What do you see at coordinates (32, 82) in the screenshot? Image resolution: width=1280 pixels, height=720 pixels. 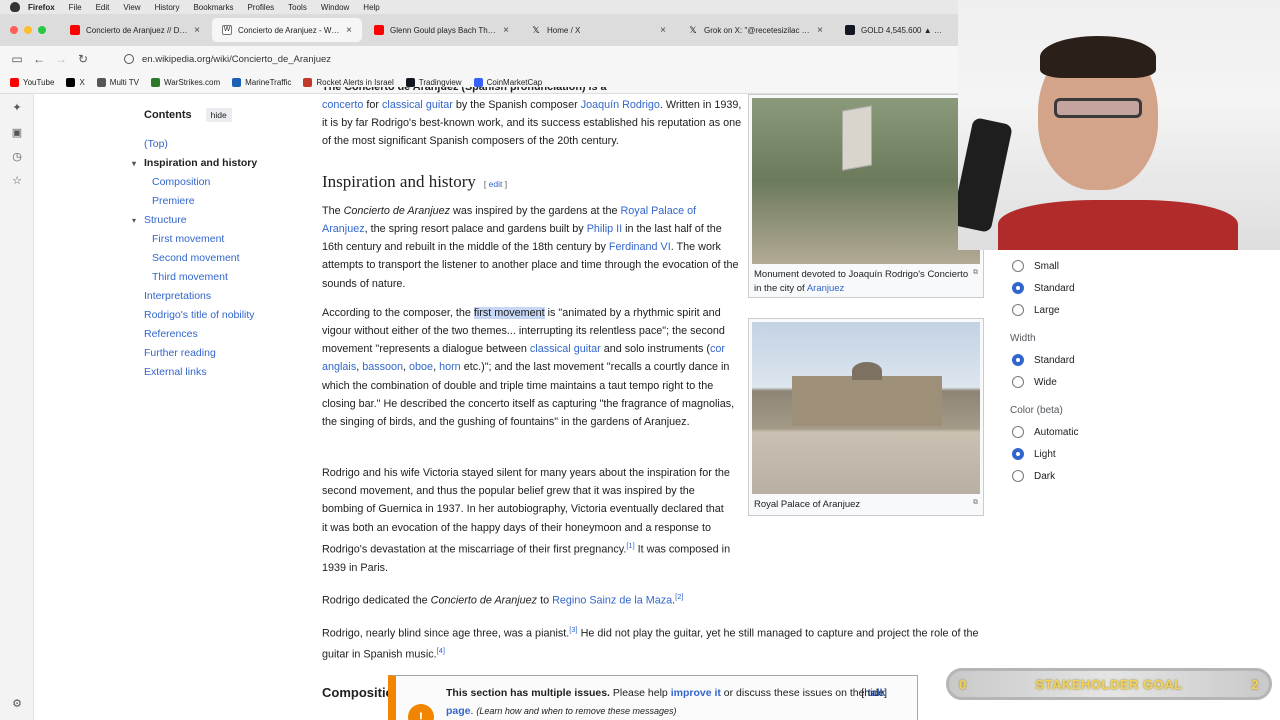 I see `bookmark-youtube: YouTube` at bounding box center [32, 82].